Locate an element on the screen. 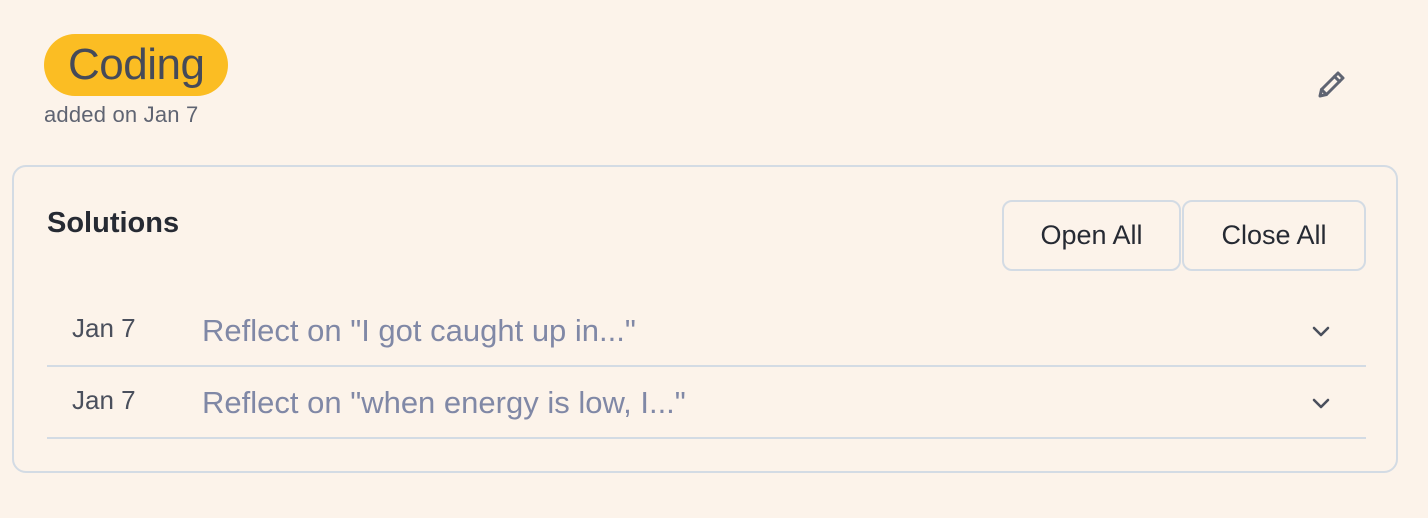  solutions-title: Solutions is located at coordinates (113, 223).